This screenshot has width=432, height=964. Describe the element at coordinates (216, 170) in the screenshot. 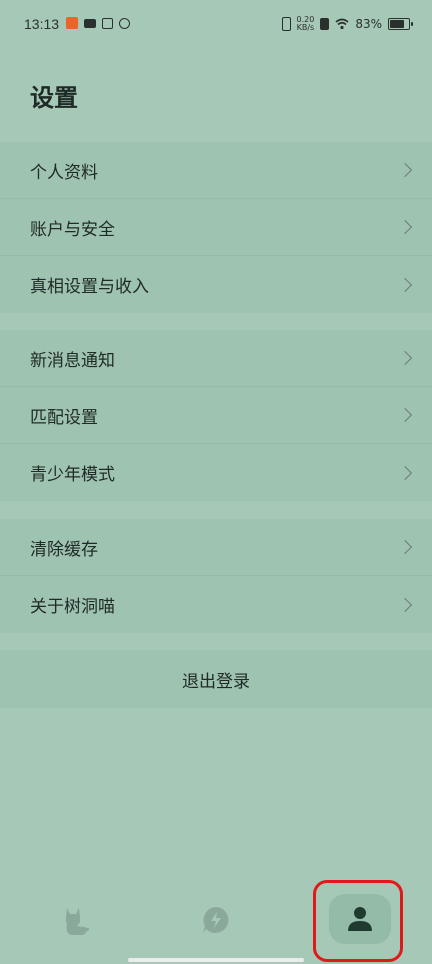

I see `settings-item-profile: 个人资料` at that location.